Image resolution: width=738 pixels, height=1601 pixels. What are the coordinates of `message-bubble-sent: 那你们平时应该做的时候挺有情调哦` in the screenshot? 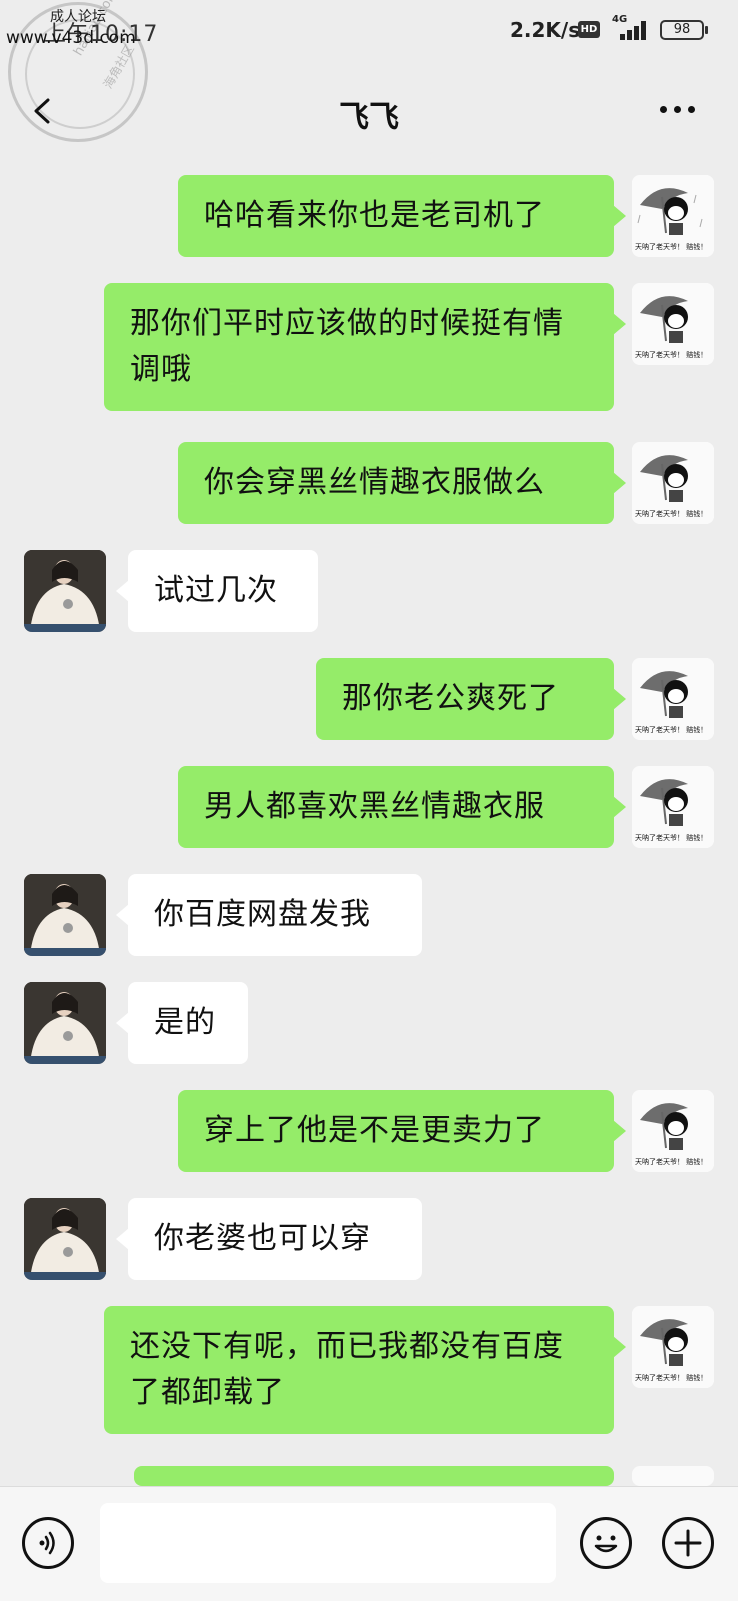 It's located at (365, 347).